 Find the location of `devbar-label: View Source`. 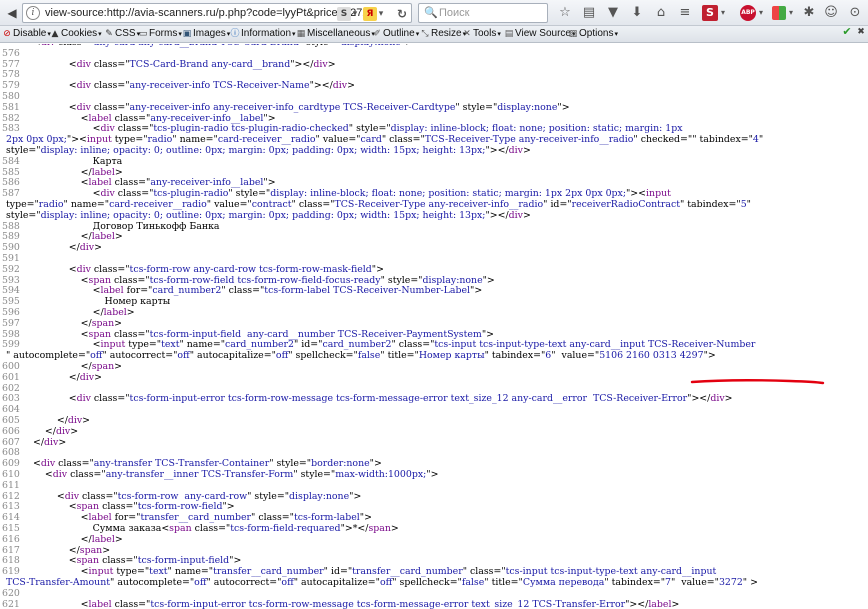

devbar-label: View Source is located at coordinates (543, 33).